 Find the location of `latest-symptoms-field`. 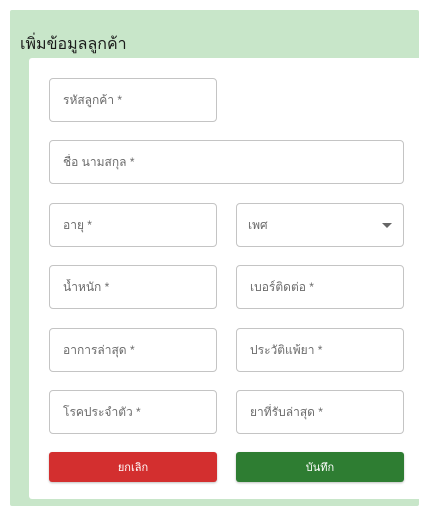

latest-symptoms-field is located at coordinates (133, 350).